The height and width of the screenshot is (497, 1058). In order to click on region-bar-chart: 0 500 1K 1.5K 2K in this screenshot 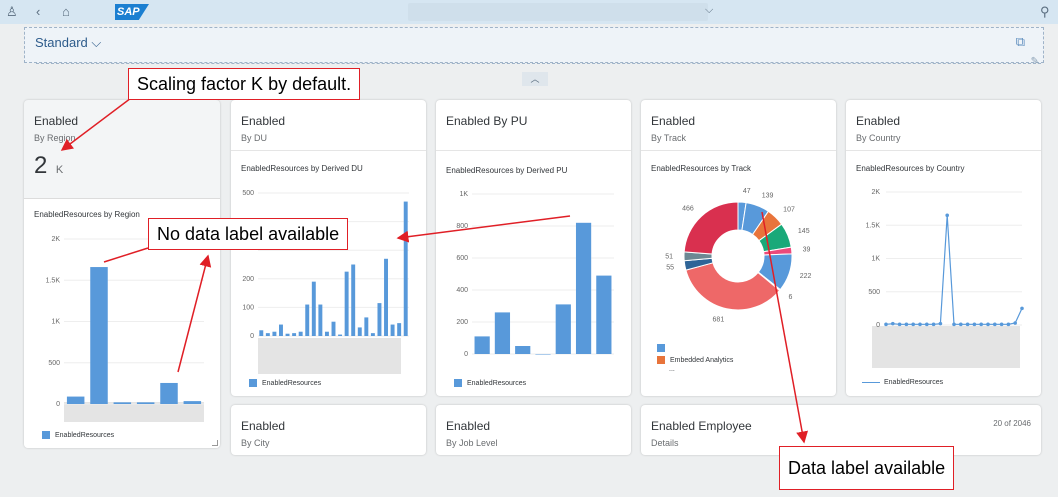, I will do `click(125, 322)`.